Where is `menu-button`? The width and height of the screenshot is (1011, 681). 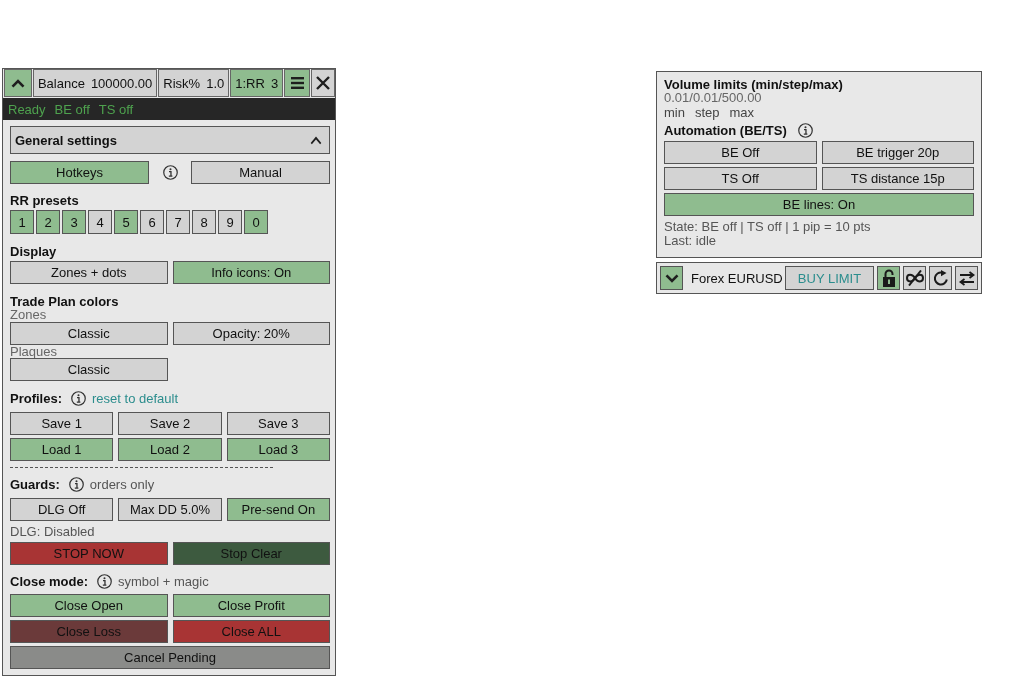
menu-button is located at coordinates (297, 83).